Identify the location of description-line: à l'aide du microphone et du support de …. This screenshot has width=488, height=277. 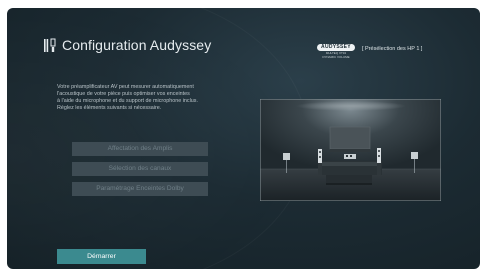
(127, 101).